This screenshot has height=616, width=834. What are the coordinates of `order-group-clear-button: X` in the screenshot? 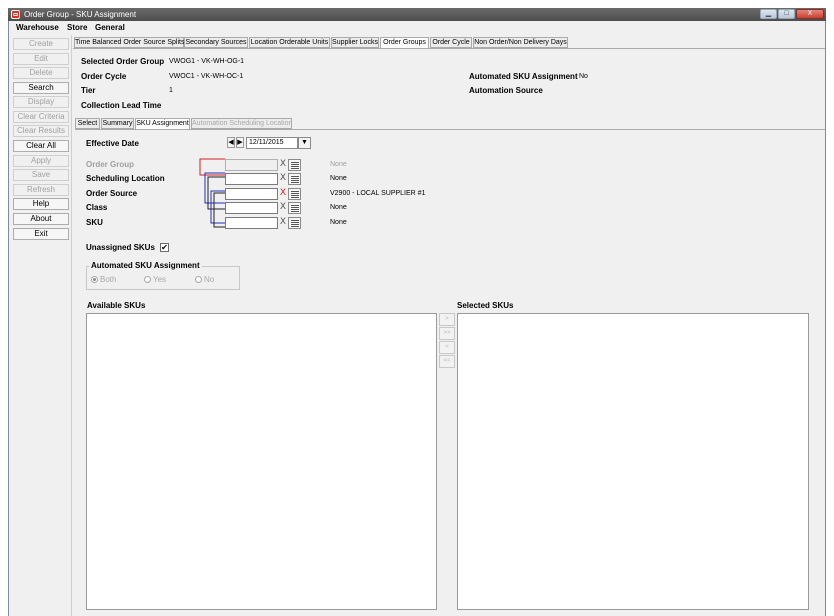 It's located at (283, 165).